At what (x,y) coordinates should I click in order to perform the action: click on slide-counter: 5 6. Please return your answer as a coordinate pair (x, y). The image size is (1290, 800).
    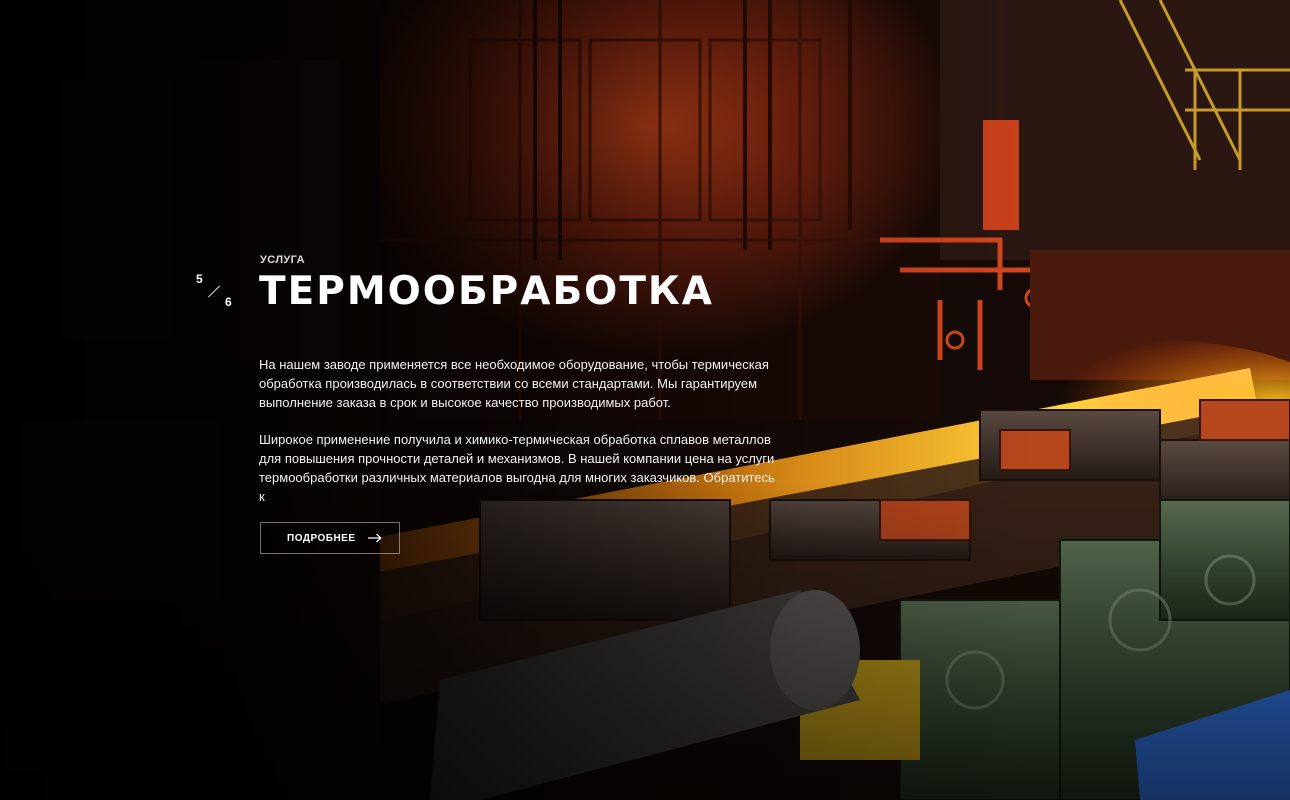
    Looking at the image, I should click on (216, 292).